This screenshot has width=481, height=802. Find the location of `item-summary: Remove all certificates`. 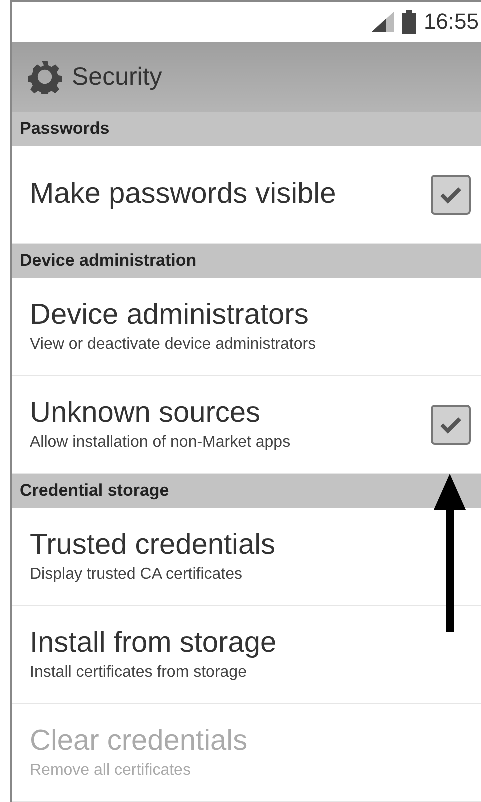

item-summary: Remove all certificates is located at coordinates (111, 771).